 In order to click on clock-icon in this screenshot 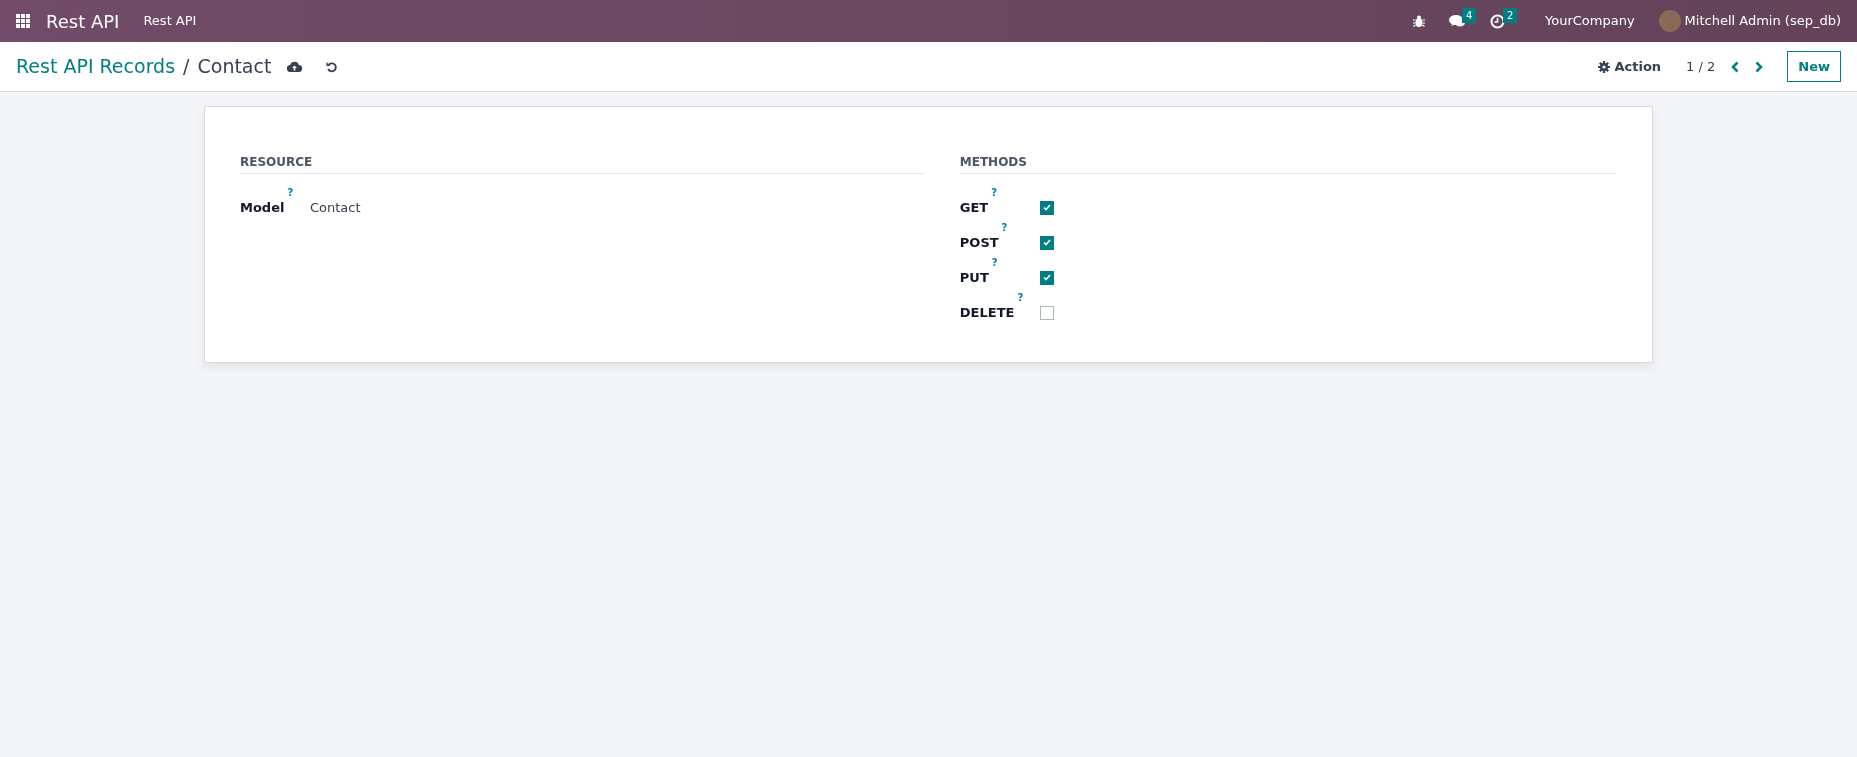, I will do `click(1497, 21)`.